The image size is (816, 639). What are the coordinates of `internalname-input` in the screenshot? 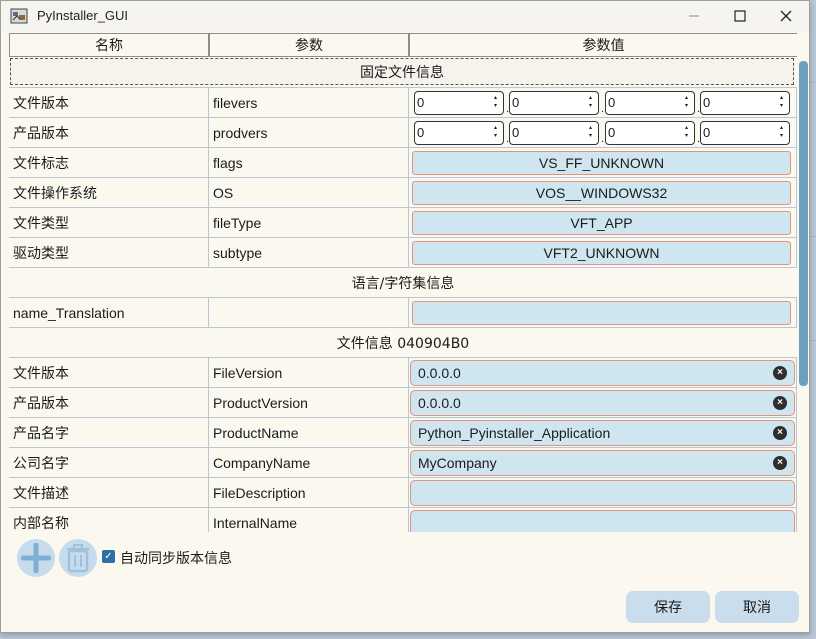 It's located at (602, 521).